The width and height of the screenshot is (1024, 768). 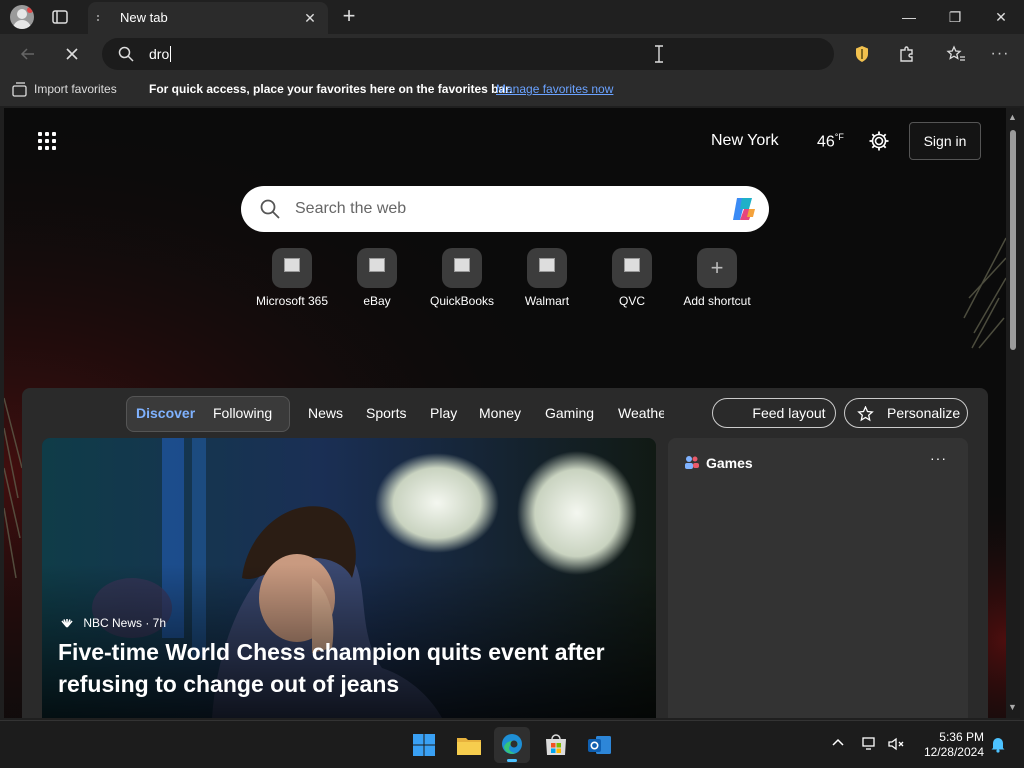 I want to click on shortcut-qvc: QVC, so click(x=632, y=279).